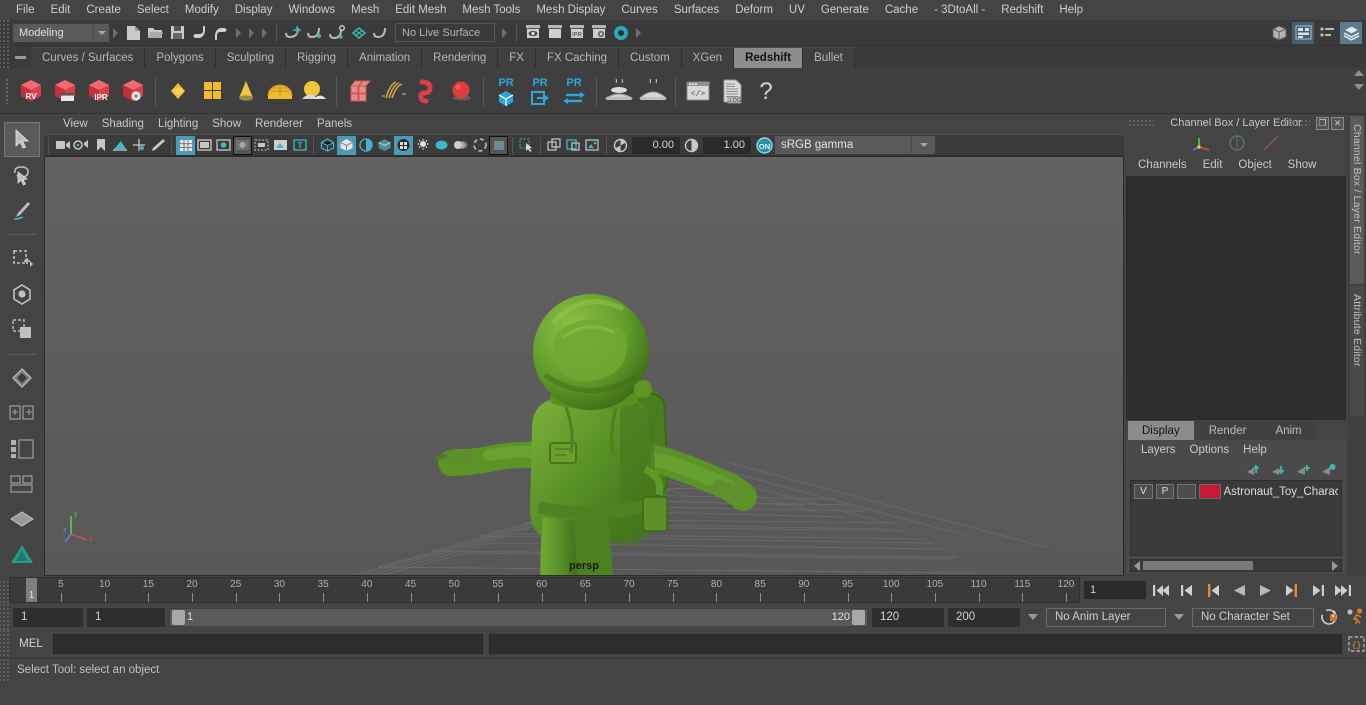 This screenshot has height=705, width=1366. Describe the element at coordinates (180, 57) in the screenshot. I see `shelf-tab-polygons: Polygons` at that location.